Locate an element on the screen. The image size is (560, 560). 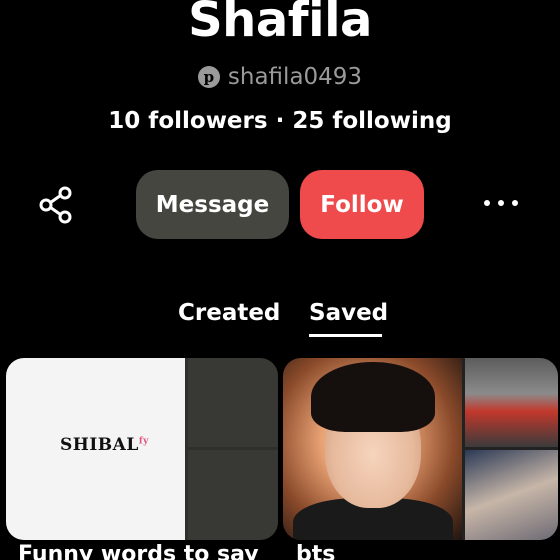
follow-stats: 10 followers · 25 following is located at coordinates (280, 121).